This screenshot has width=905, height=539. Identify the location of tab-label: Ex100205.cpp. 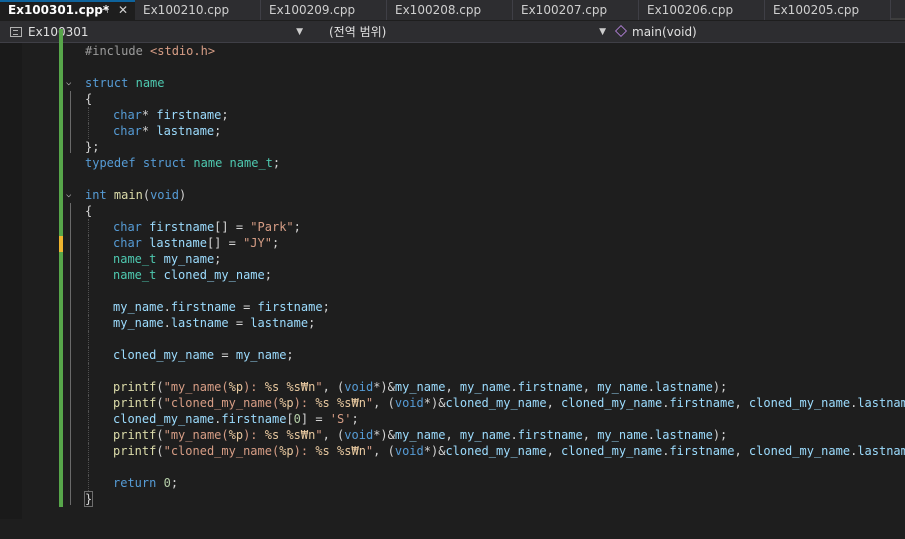
(816, 10).